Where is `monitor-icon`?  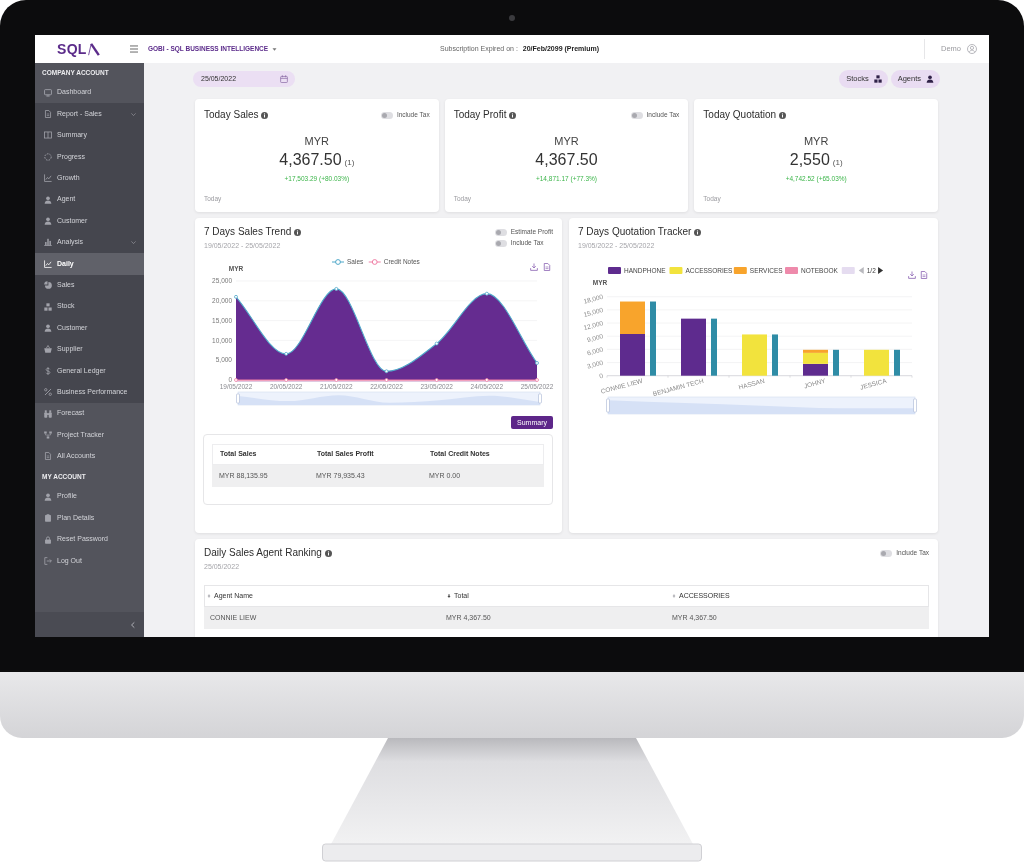
monitor-icon is located at coordinates (48, 92).